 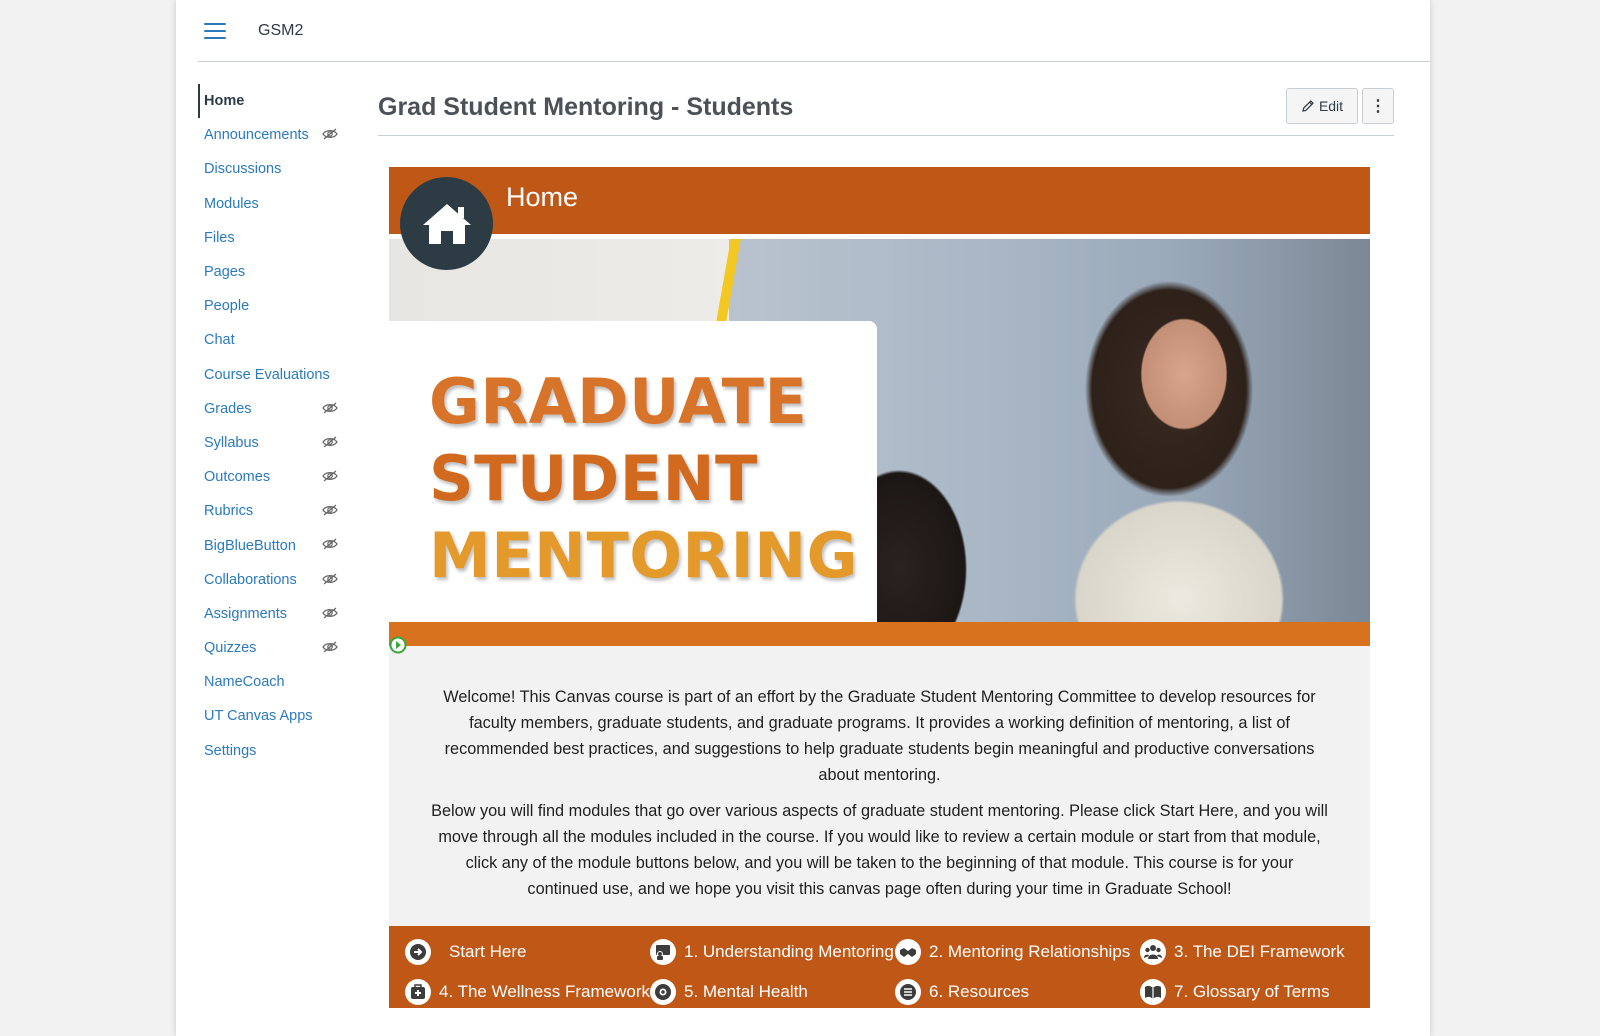 I want to click on nav-item-label: Course Evaluations, so click(x=267, y=374).